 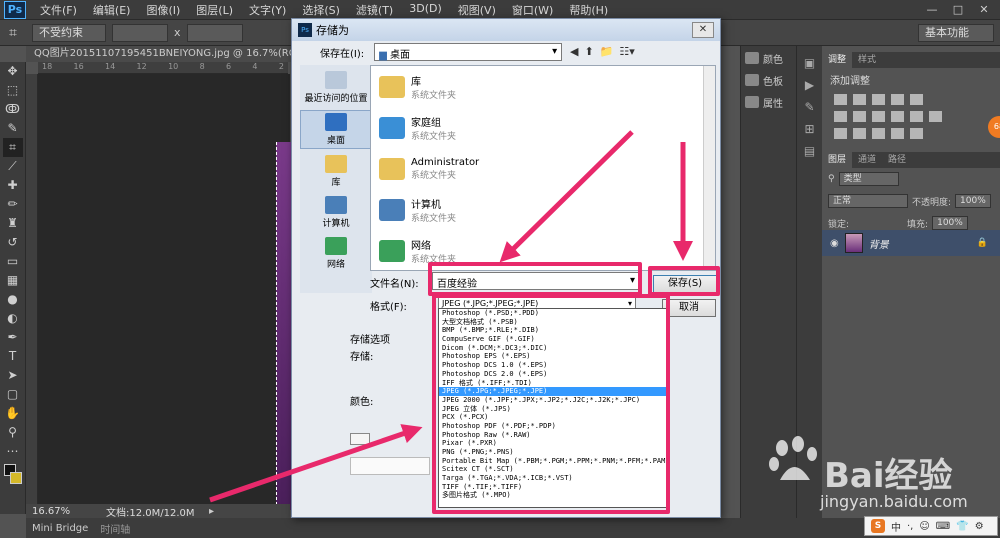 I want to click on dodge-tool-icon: ◐, so click(x=13, y=318).